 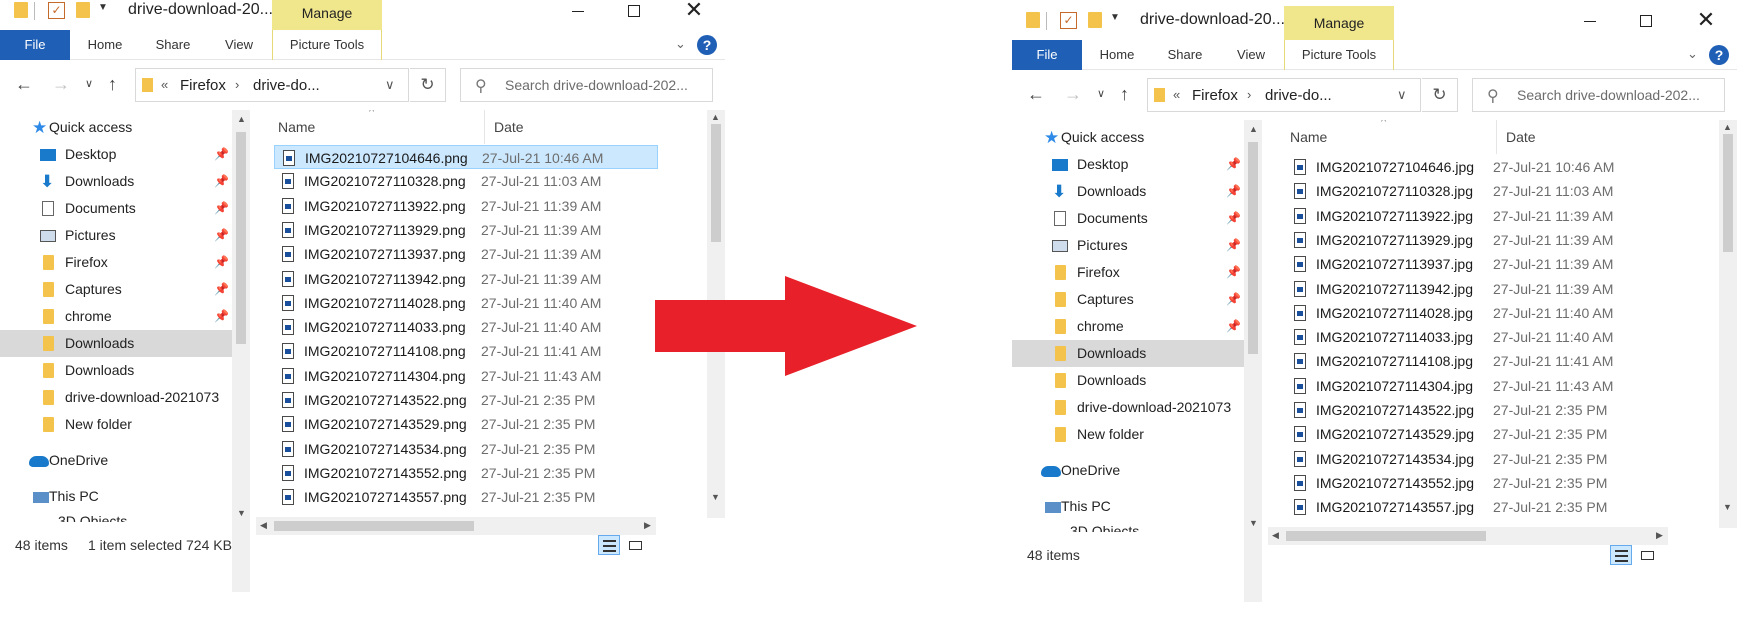 What do you see at coordinates (1478, 191) in the screenshot?
I see `file-row: IMG20210727110328.jpg 27-Jul-21 11:03 AM` at bounding box center [1478, 191].